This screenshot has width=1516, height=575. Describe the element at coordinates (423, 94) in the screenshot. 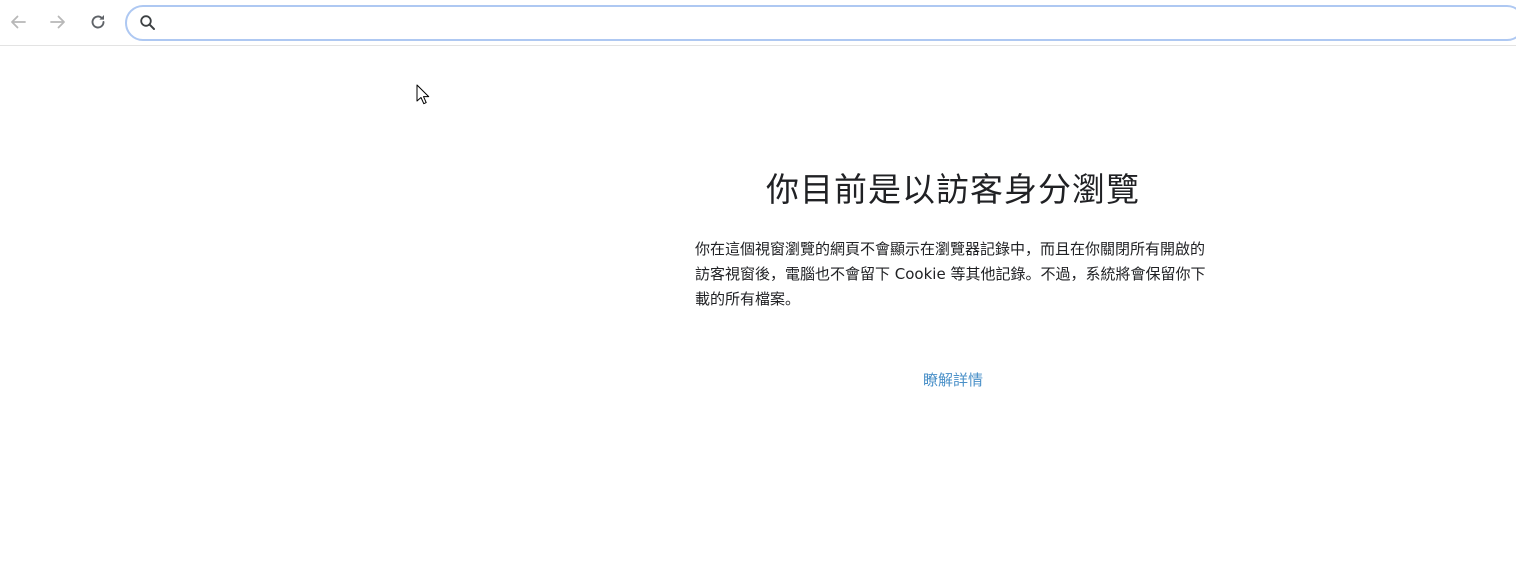

I see `mouse-cursor-icon` at that location.